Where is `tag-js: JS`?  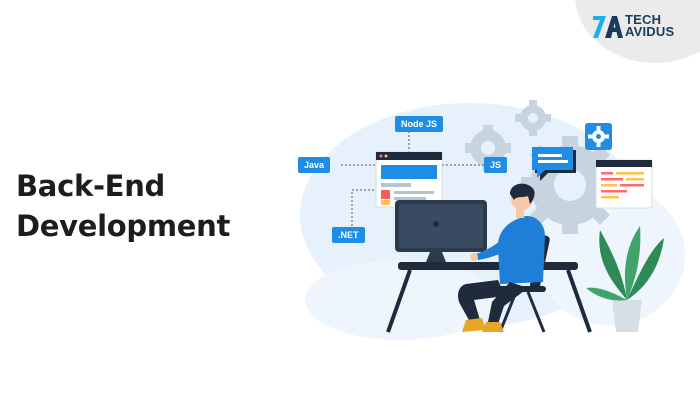
tag-js: JS is located at coordinates (496, 165).